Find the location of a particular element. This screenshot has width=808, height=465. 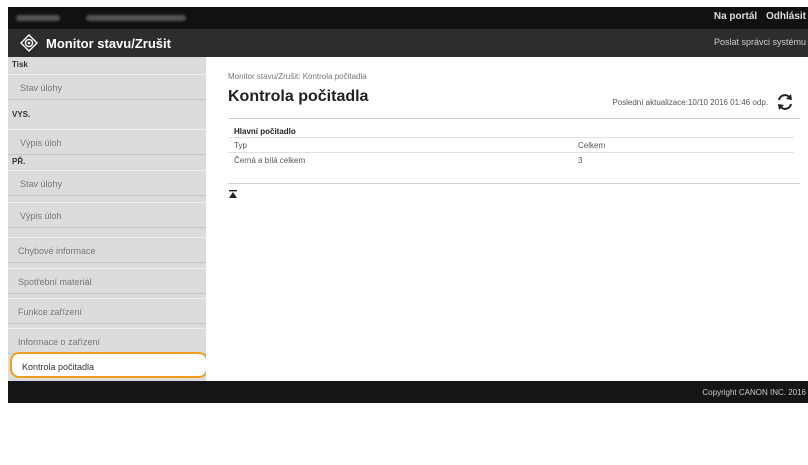

sidebar-section-send: VYS. is located at coordinates (21, 114).